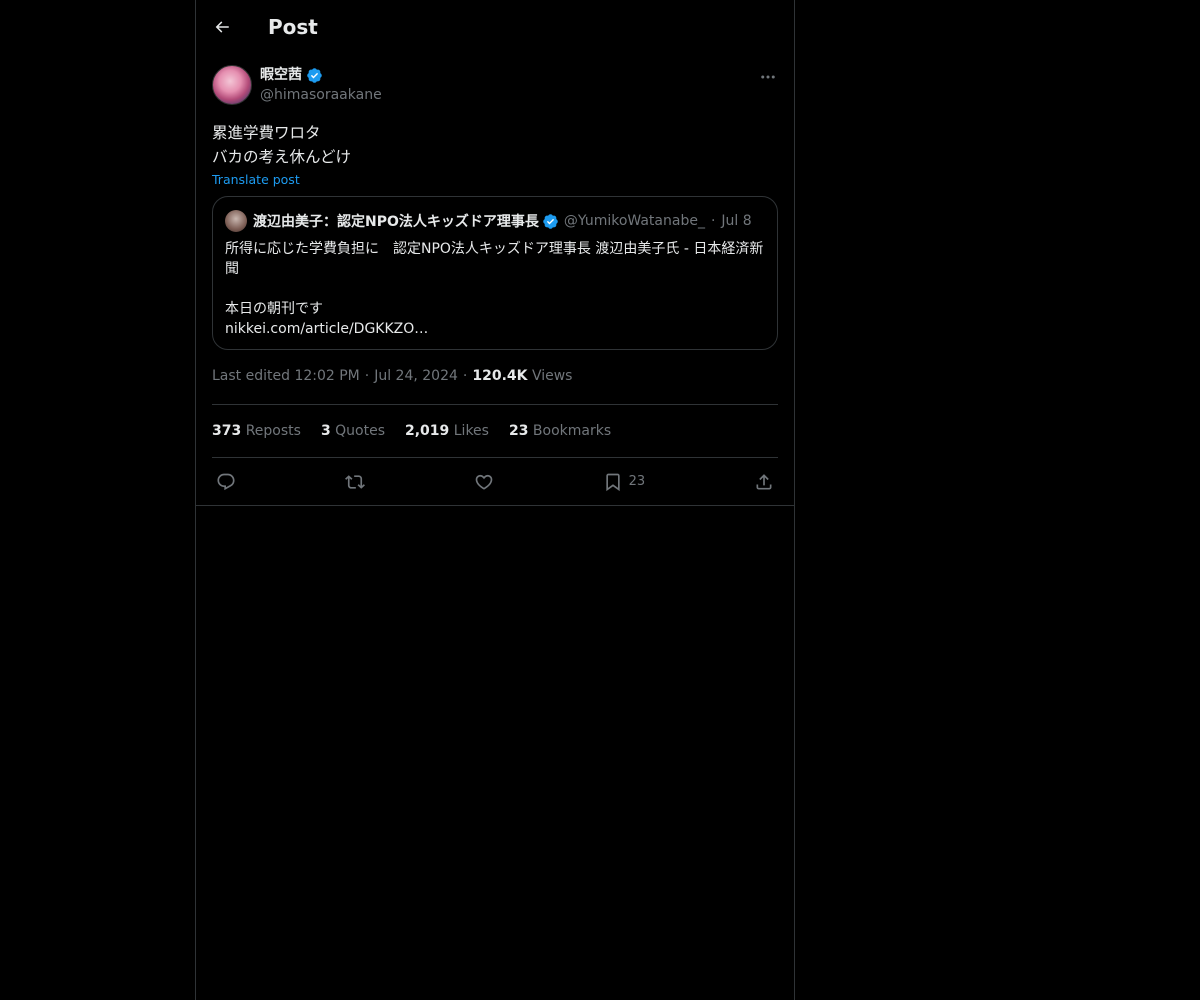 The width and height of the screenshot is (1200, 1000). I want to click on post-text-line-1: 累進学費ワロタ, so click(266, 133).